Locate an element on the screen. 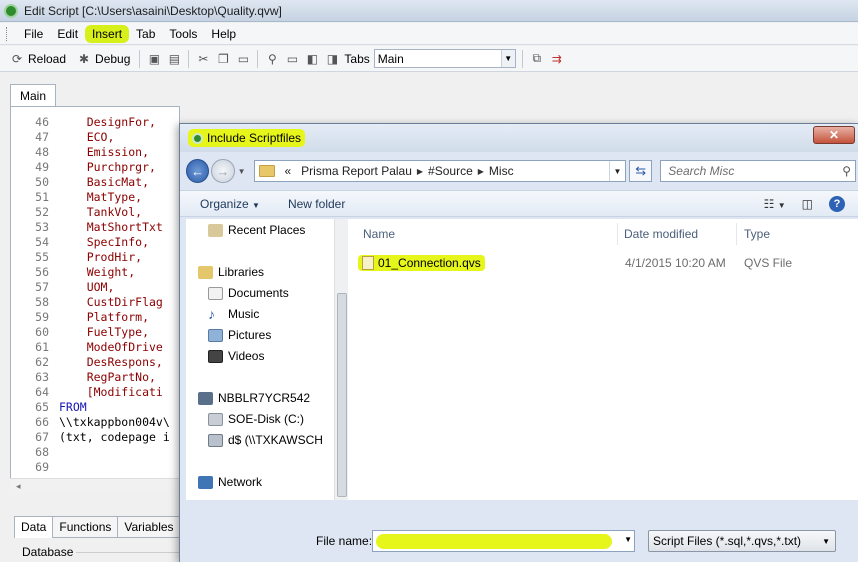 The height and width of the screenshot is (562, 858). menu-help: Help is located at coordinates (223, 34).